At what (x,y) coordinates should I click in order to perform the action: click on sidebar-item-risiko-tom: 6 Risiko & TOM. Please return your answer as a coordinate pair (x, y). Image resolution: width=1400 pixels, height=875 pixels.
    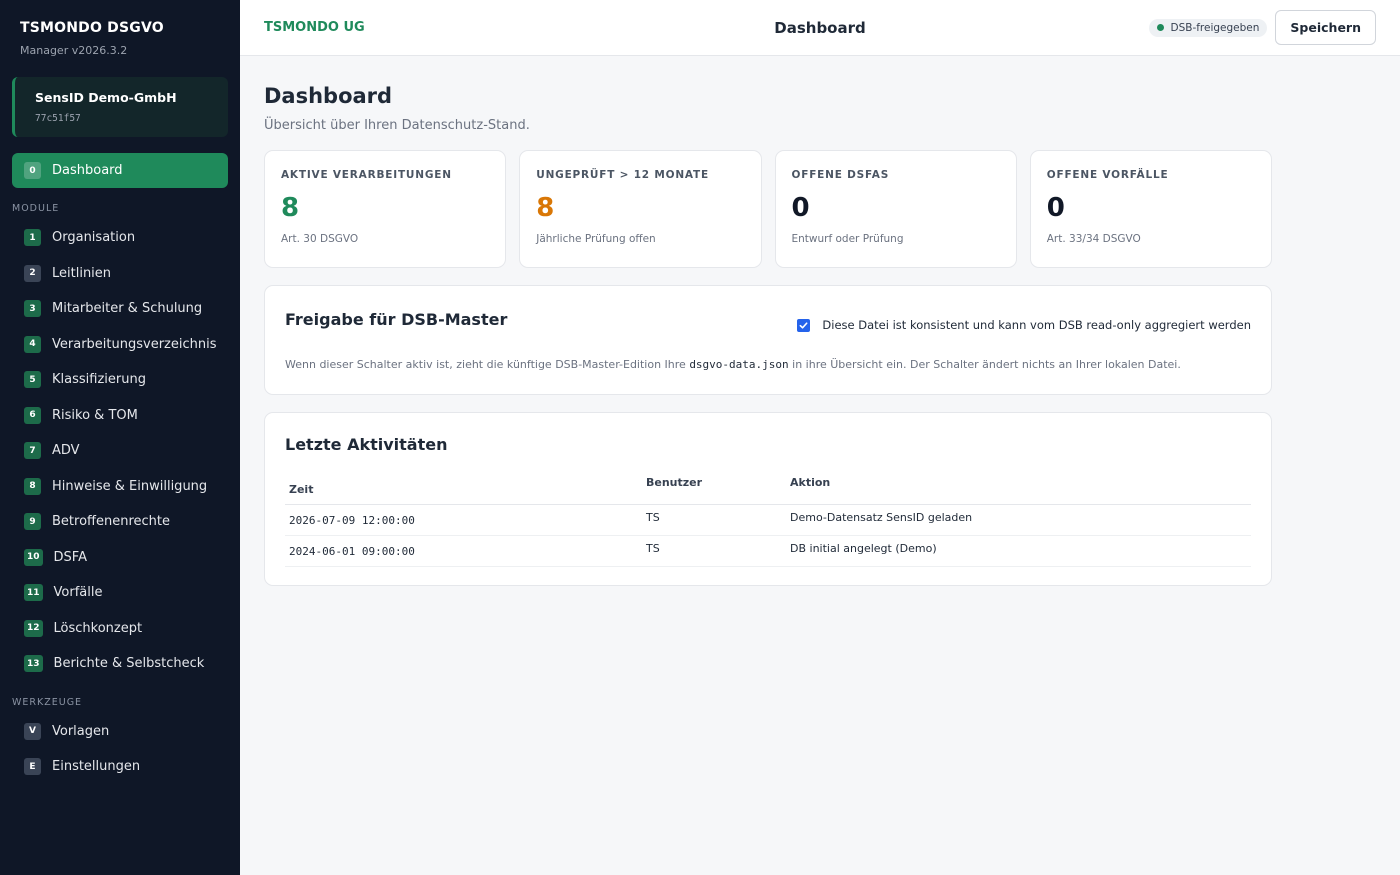
    Looking at the image, I should click on (120, 416).